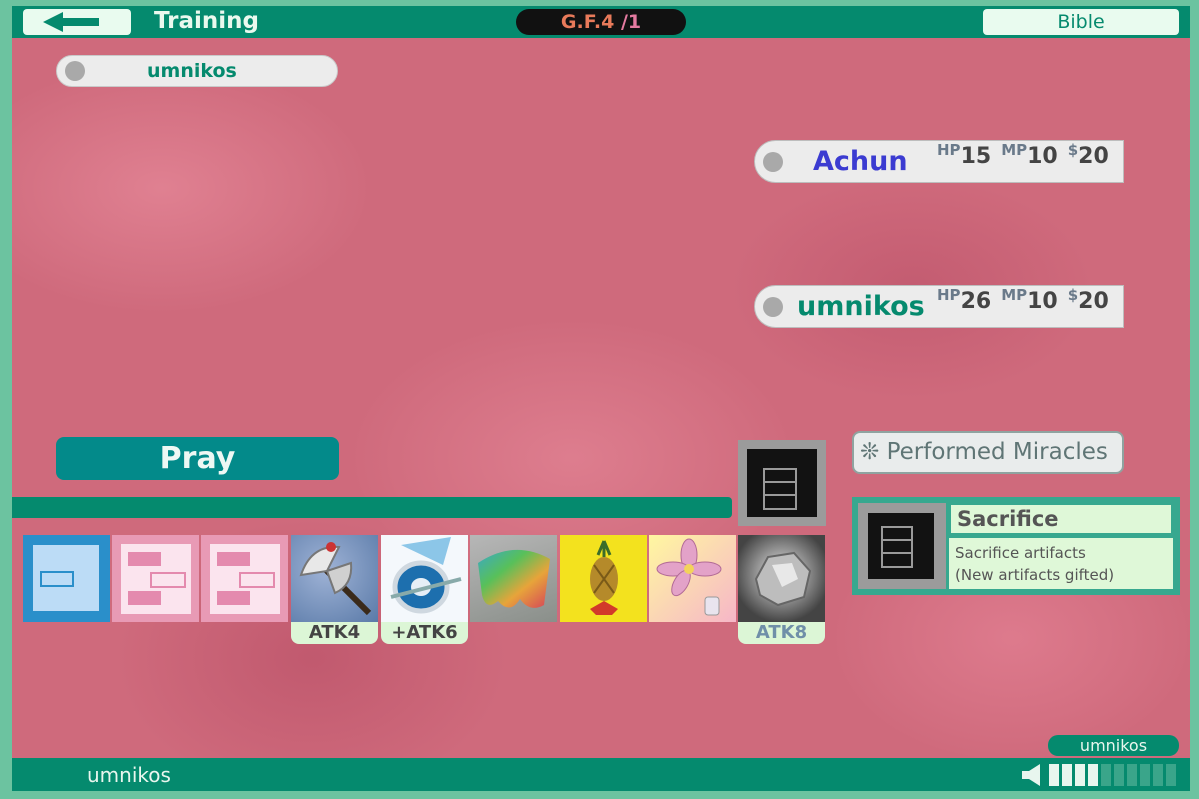 This screenshot has height=799, width=1199. What do you see at coordinates (197, 458) in the screenshot?
I see `pray-button: Pray` at bounding box center [197, 458].